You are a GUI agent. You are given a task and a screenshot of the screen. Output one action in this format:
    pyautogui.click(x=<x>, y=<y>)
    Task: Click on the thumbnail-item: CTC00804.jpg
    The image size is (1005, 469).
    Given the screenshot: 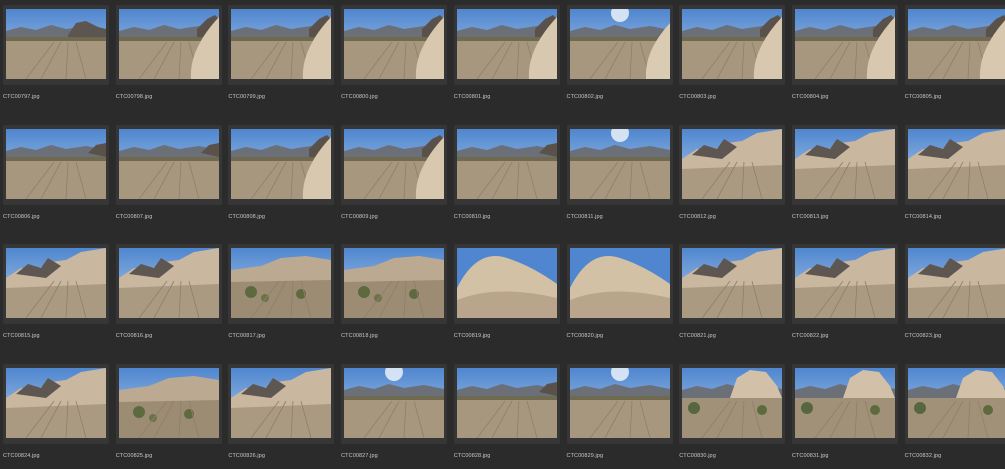 What is the action you would take?
    pyautogui.click(x=847, y=64)
    